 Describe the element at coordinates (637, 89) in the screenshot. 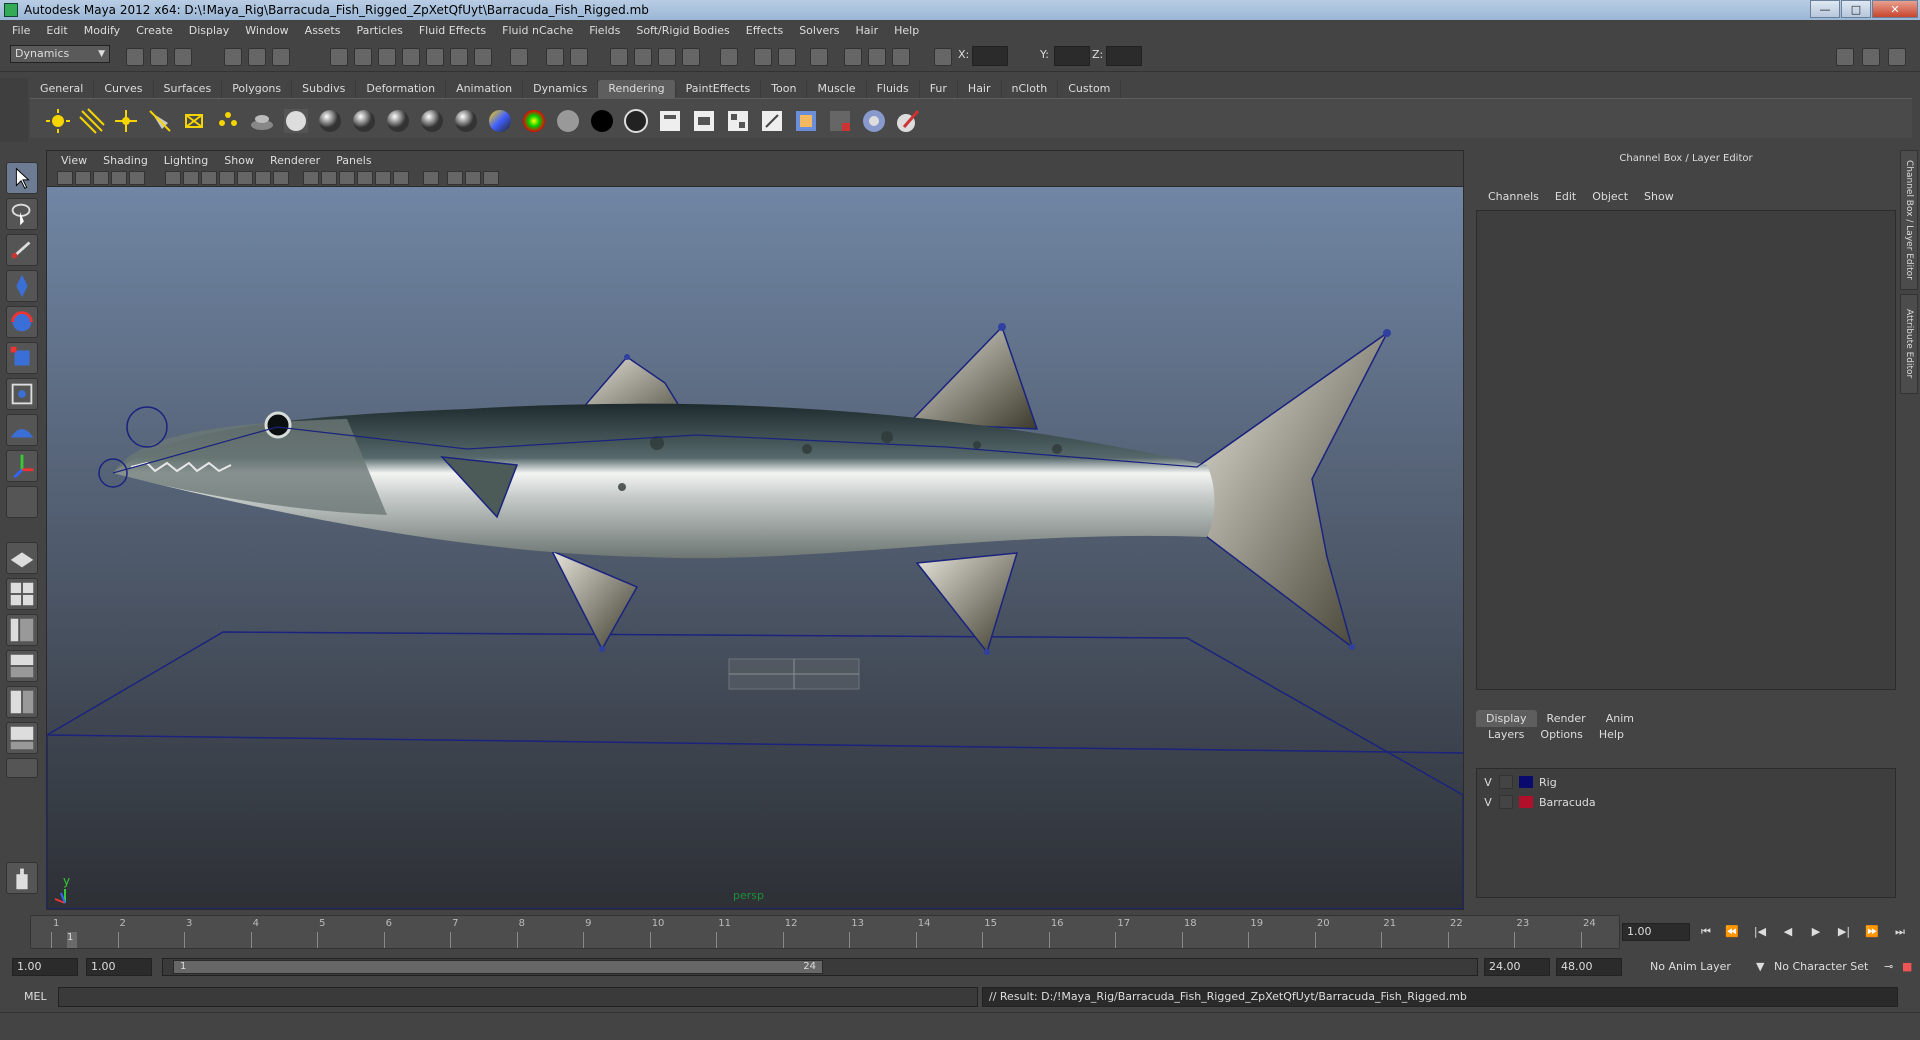

I see `shelf-tab-rendering: Rendering` at that location.